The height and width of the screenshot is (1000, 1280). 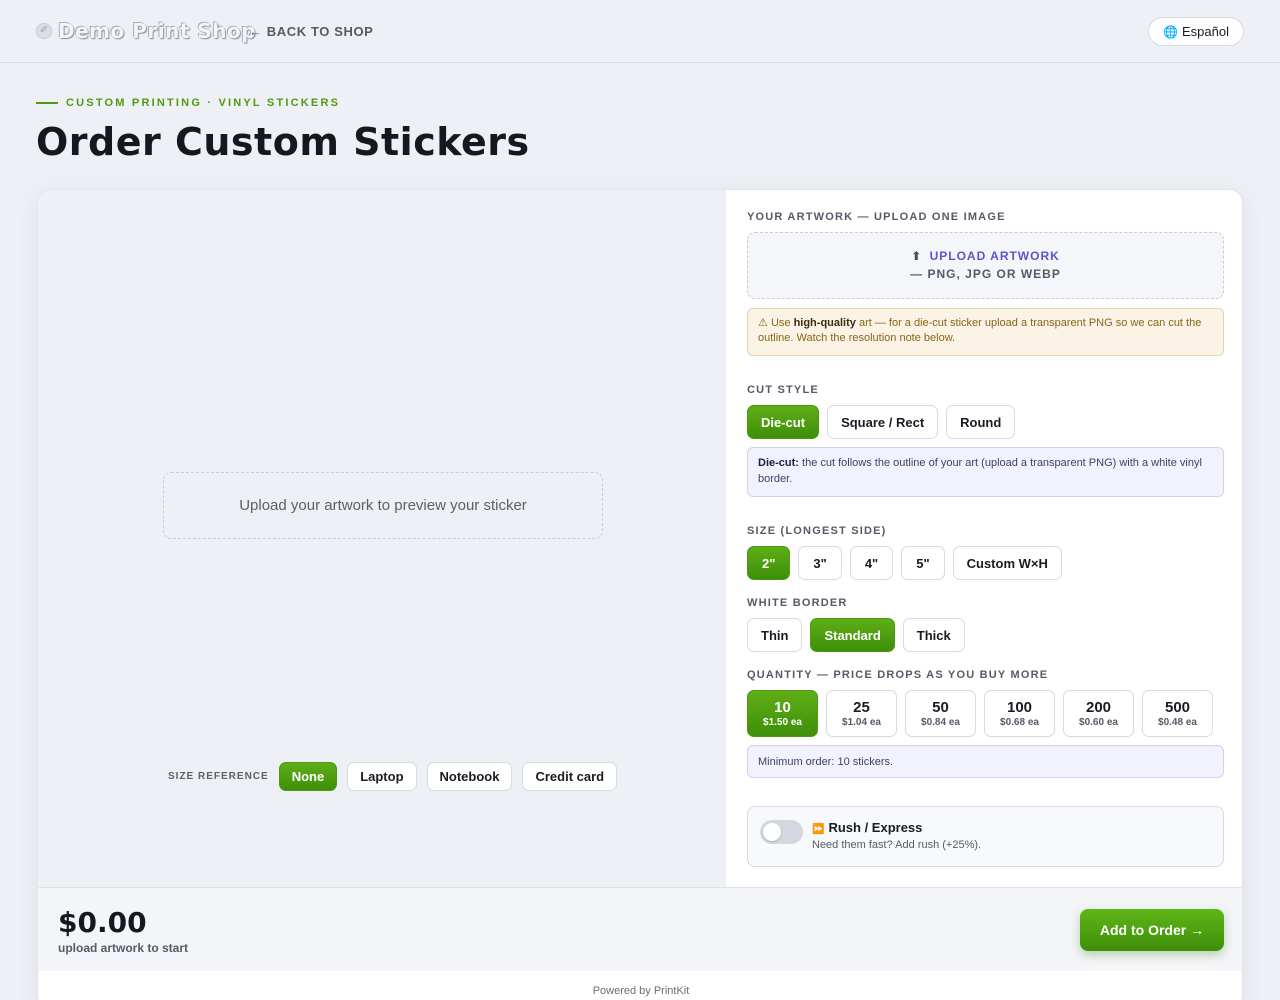 What do you see at coordinates (871, 563) in the screenshot?
I see `size-4-button: 4"` at bounding box center [871, 563].